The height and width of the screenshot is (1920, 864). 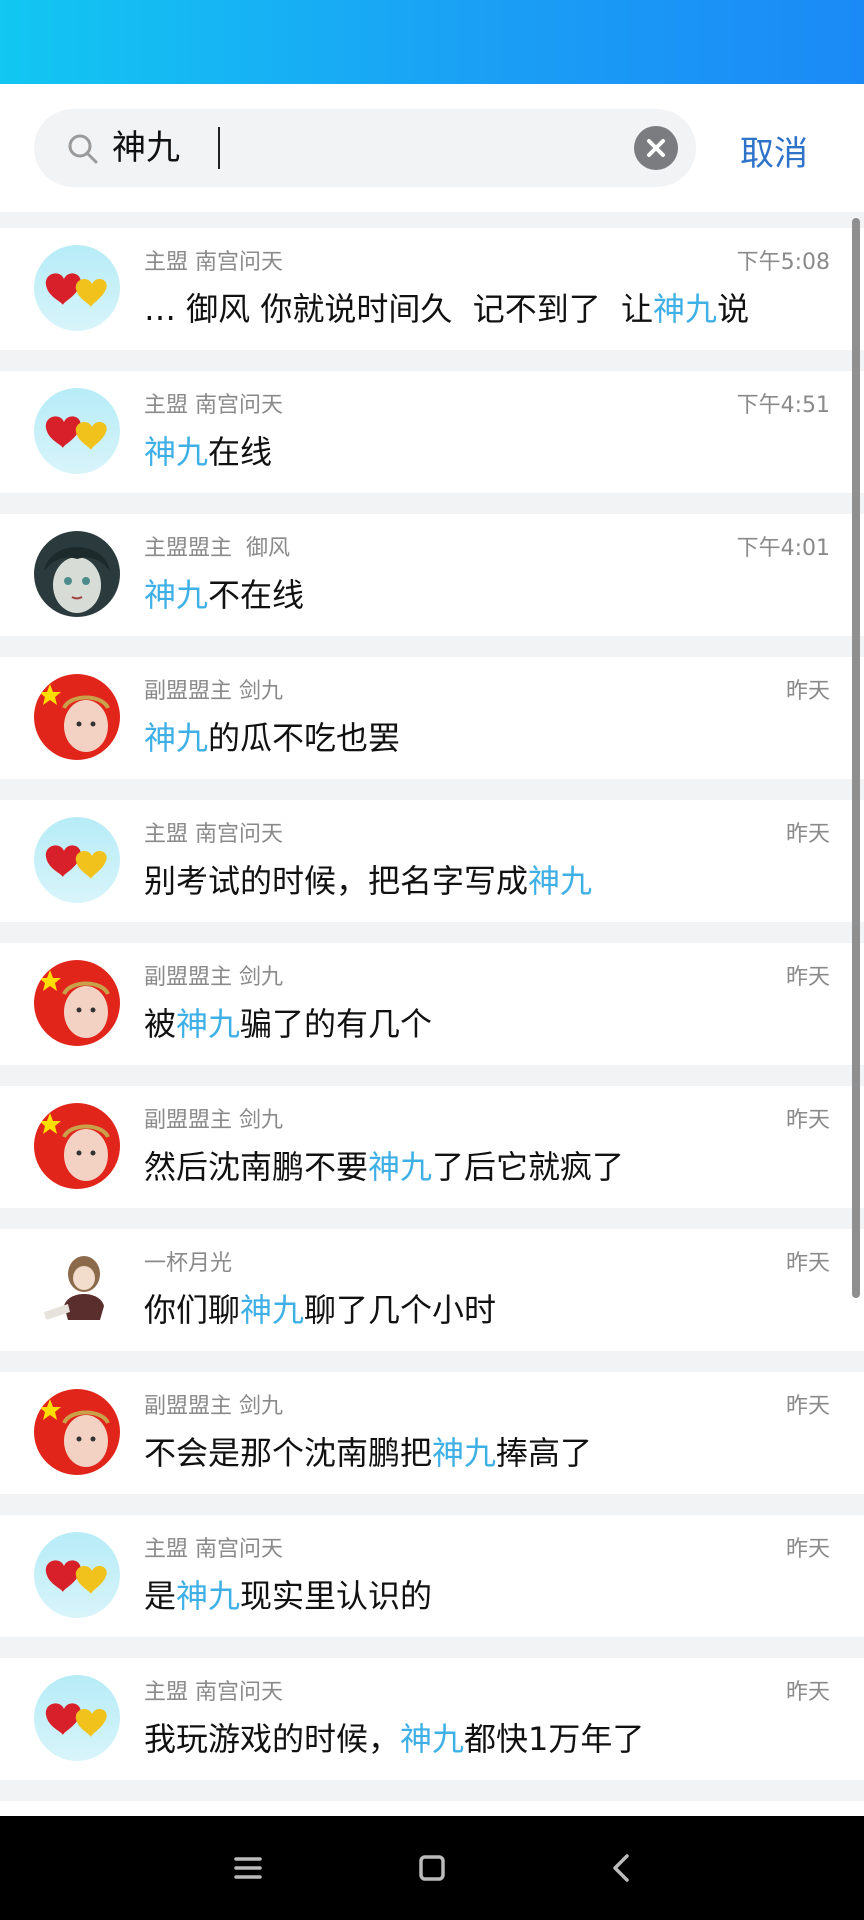 I want to click on menu-icon, so click(x=248, y=1868).